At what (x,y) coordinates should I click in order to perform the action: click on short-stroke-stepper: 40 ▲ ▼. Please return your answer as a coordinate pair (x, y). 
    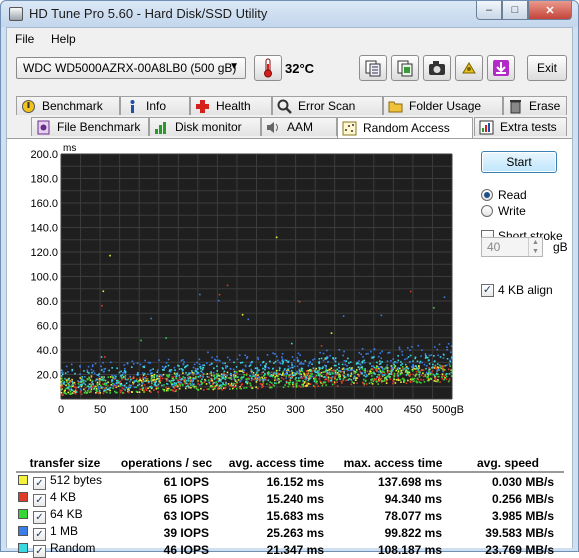
    Looking at the image, I should click on (512, 247).